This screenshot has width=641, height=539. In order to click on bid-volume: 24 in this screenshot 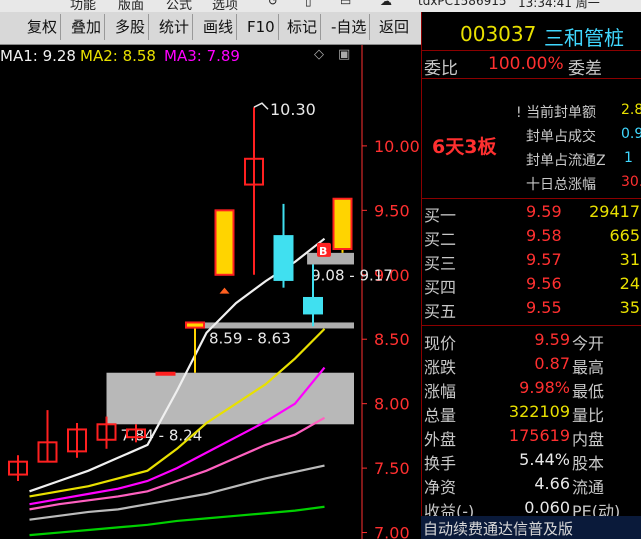, I will do `click(629, 283)`.